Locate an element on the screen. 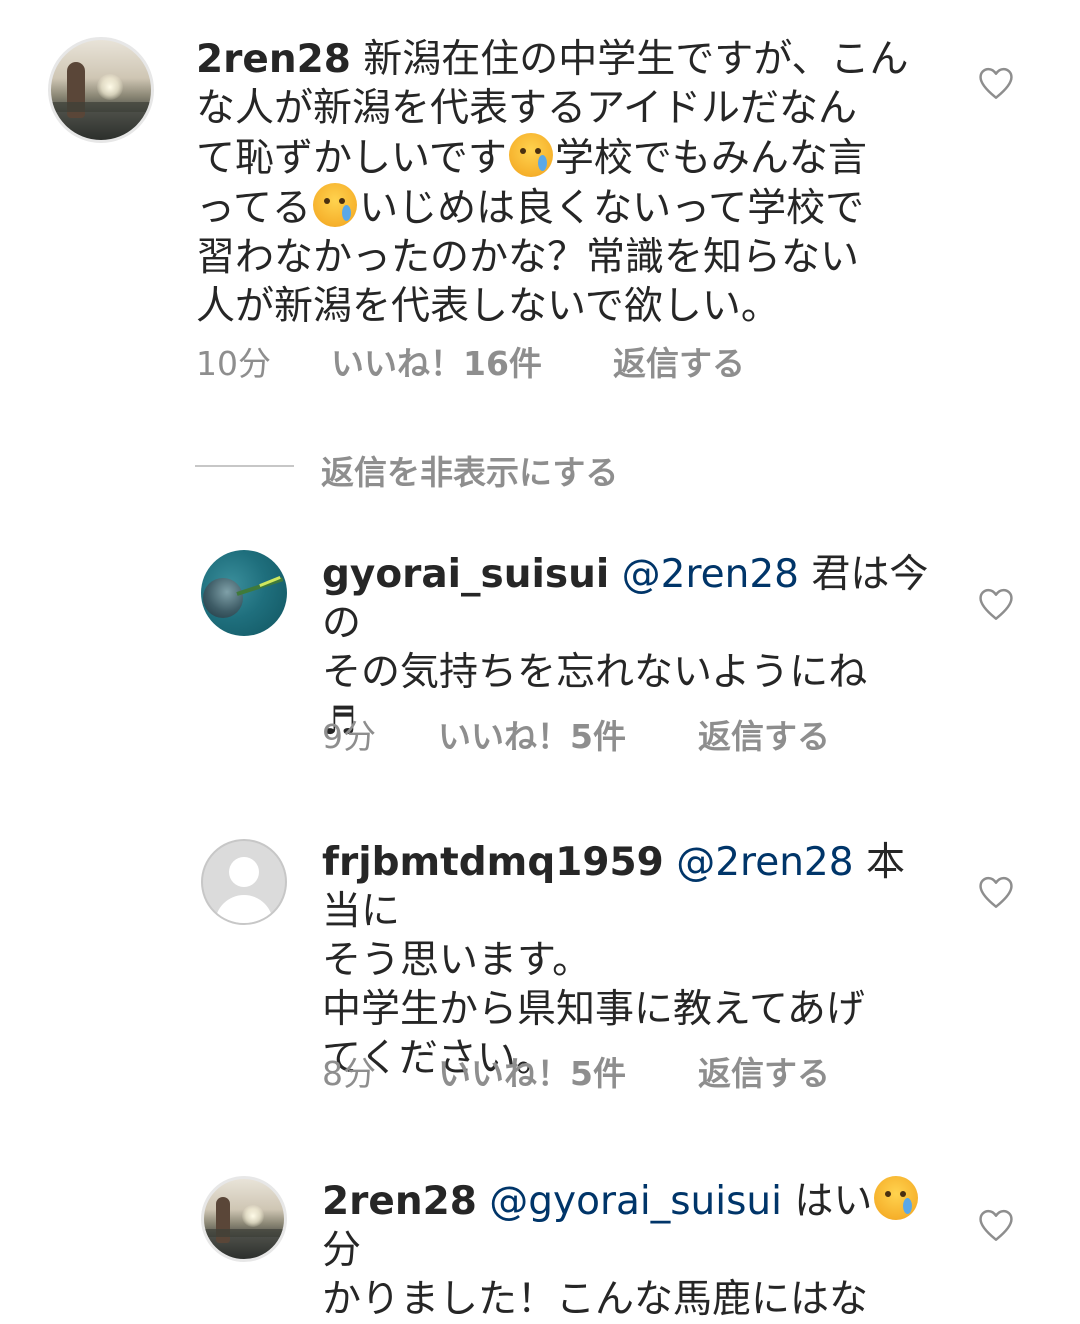 Image resolution: width=1080 pixels, height=1324 pixels. comment-line: 学校でもみんな言 is located at coordinates (710, 158).